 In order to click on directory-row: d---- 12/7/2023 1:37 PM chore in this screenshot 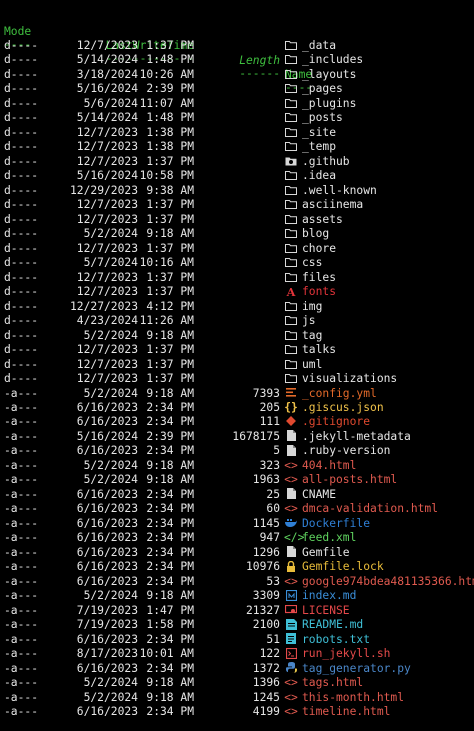, I will do `click(237, 249)`.